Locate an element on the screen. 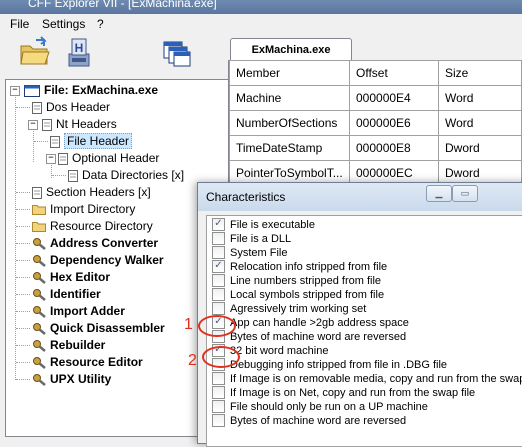 This screenshot has width=522, height=447. window-titlebar: CFF Explorer VII - [ExMachina.exe] is located at coordinates (261, 7).